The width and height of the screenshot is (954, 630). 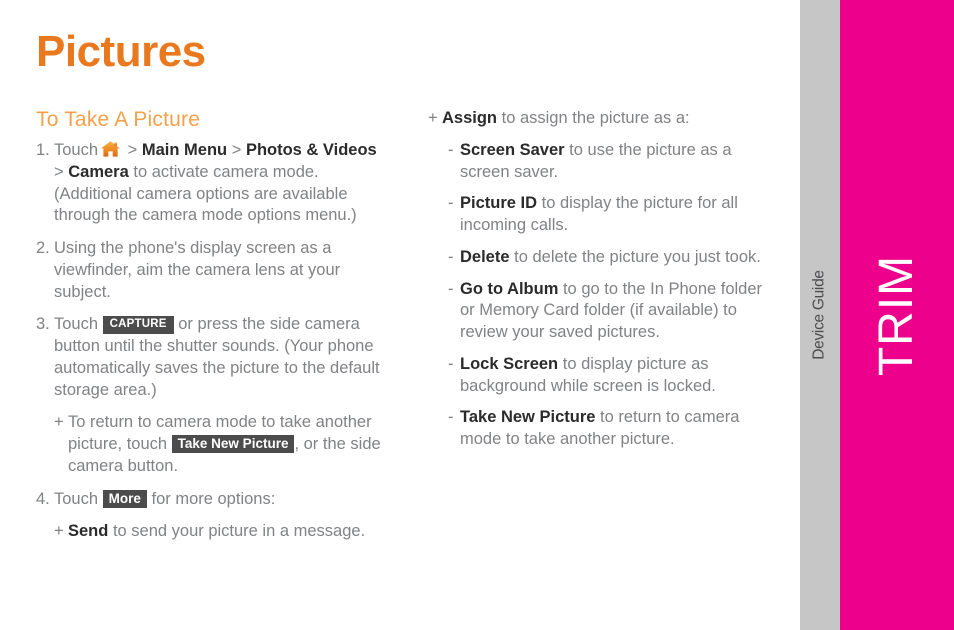 What do you see at coordinates (637, 256) in the screenshot?
I see `delete-desc: to delete the picture you just took.` at bounding box center [637, 256].